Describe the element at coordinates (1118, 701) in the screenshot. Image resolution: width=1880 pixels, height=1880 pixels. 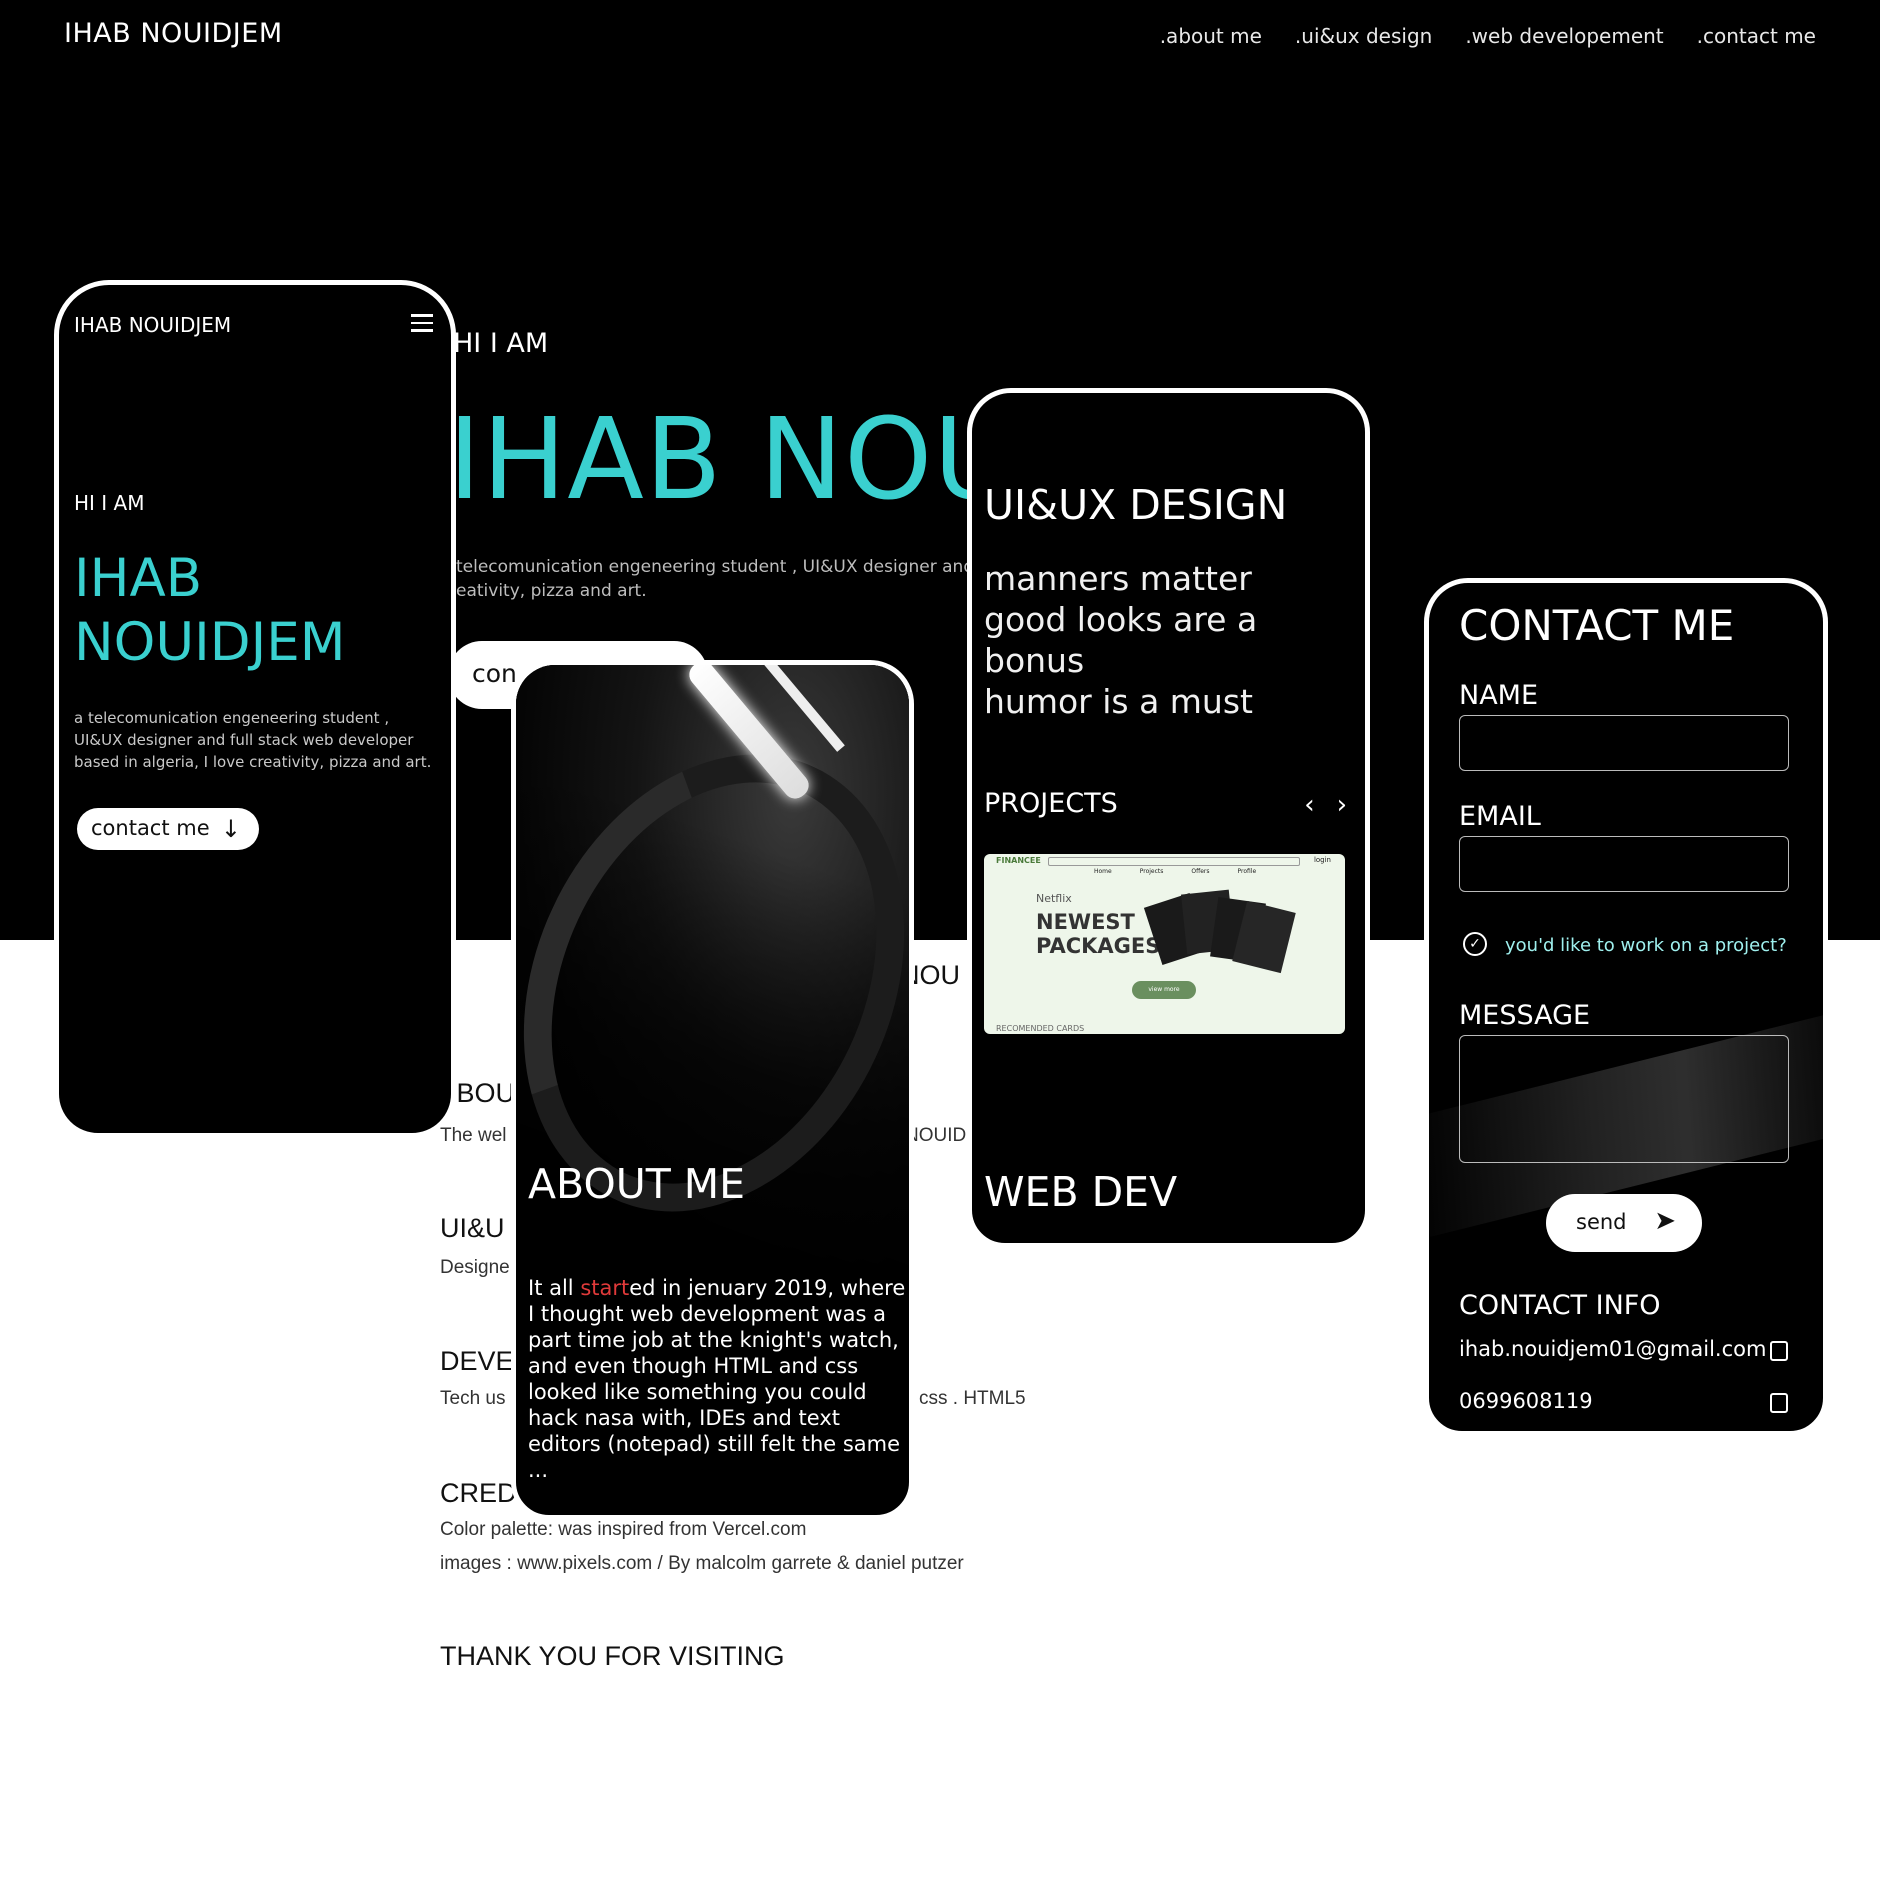
I see `motto-line3: humor is a must` at that location.